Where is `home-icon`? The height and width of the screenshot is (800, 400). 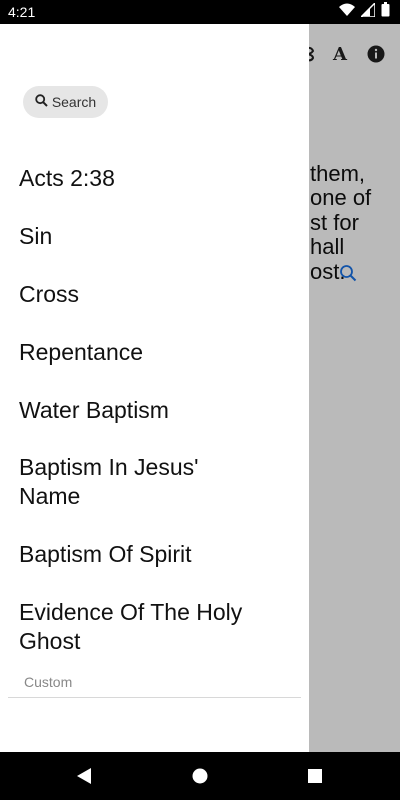 home-icon is located at coordinates (200, 776).